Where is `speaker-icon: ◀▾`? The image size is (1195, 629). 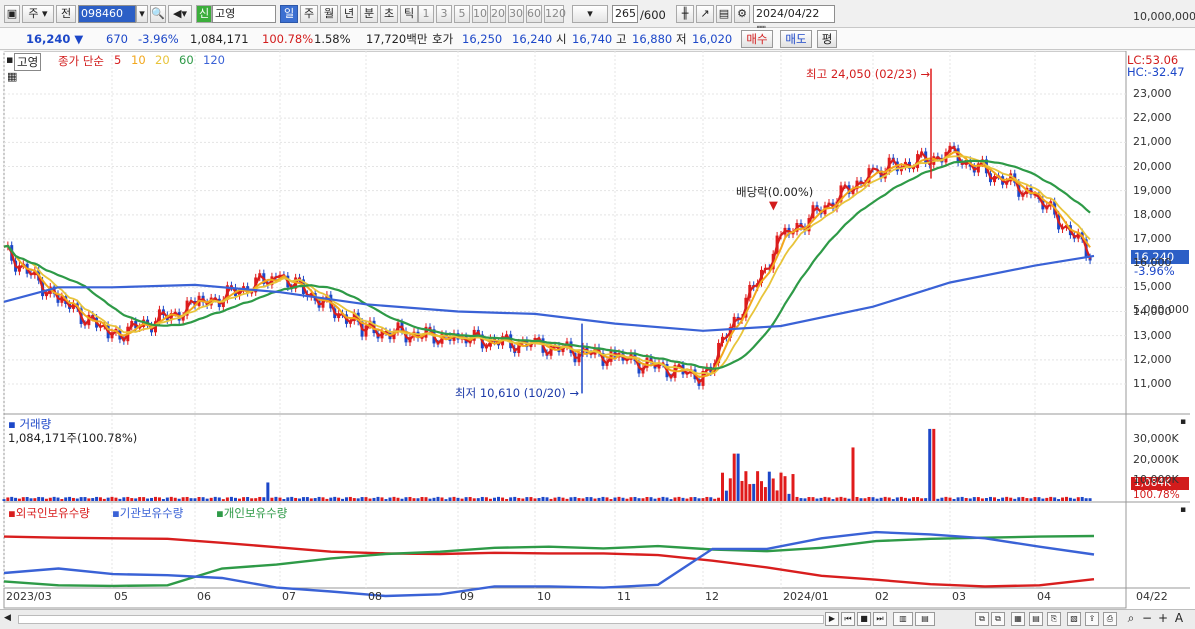
speaker-icon: ◀▾ is located at coordinates (180, 14).